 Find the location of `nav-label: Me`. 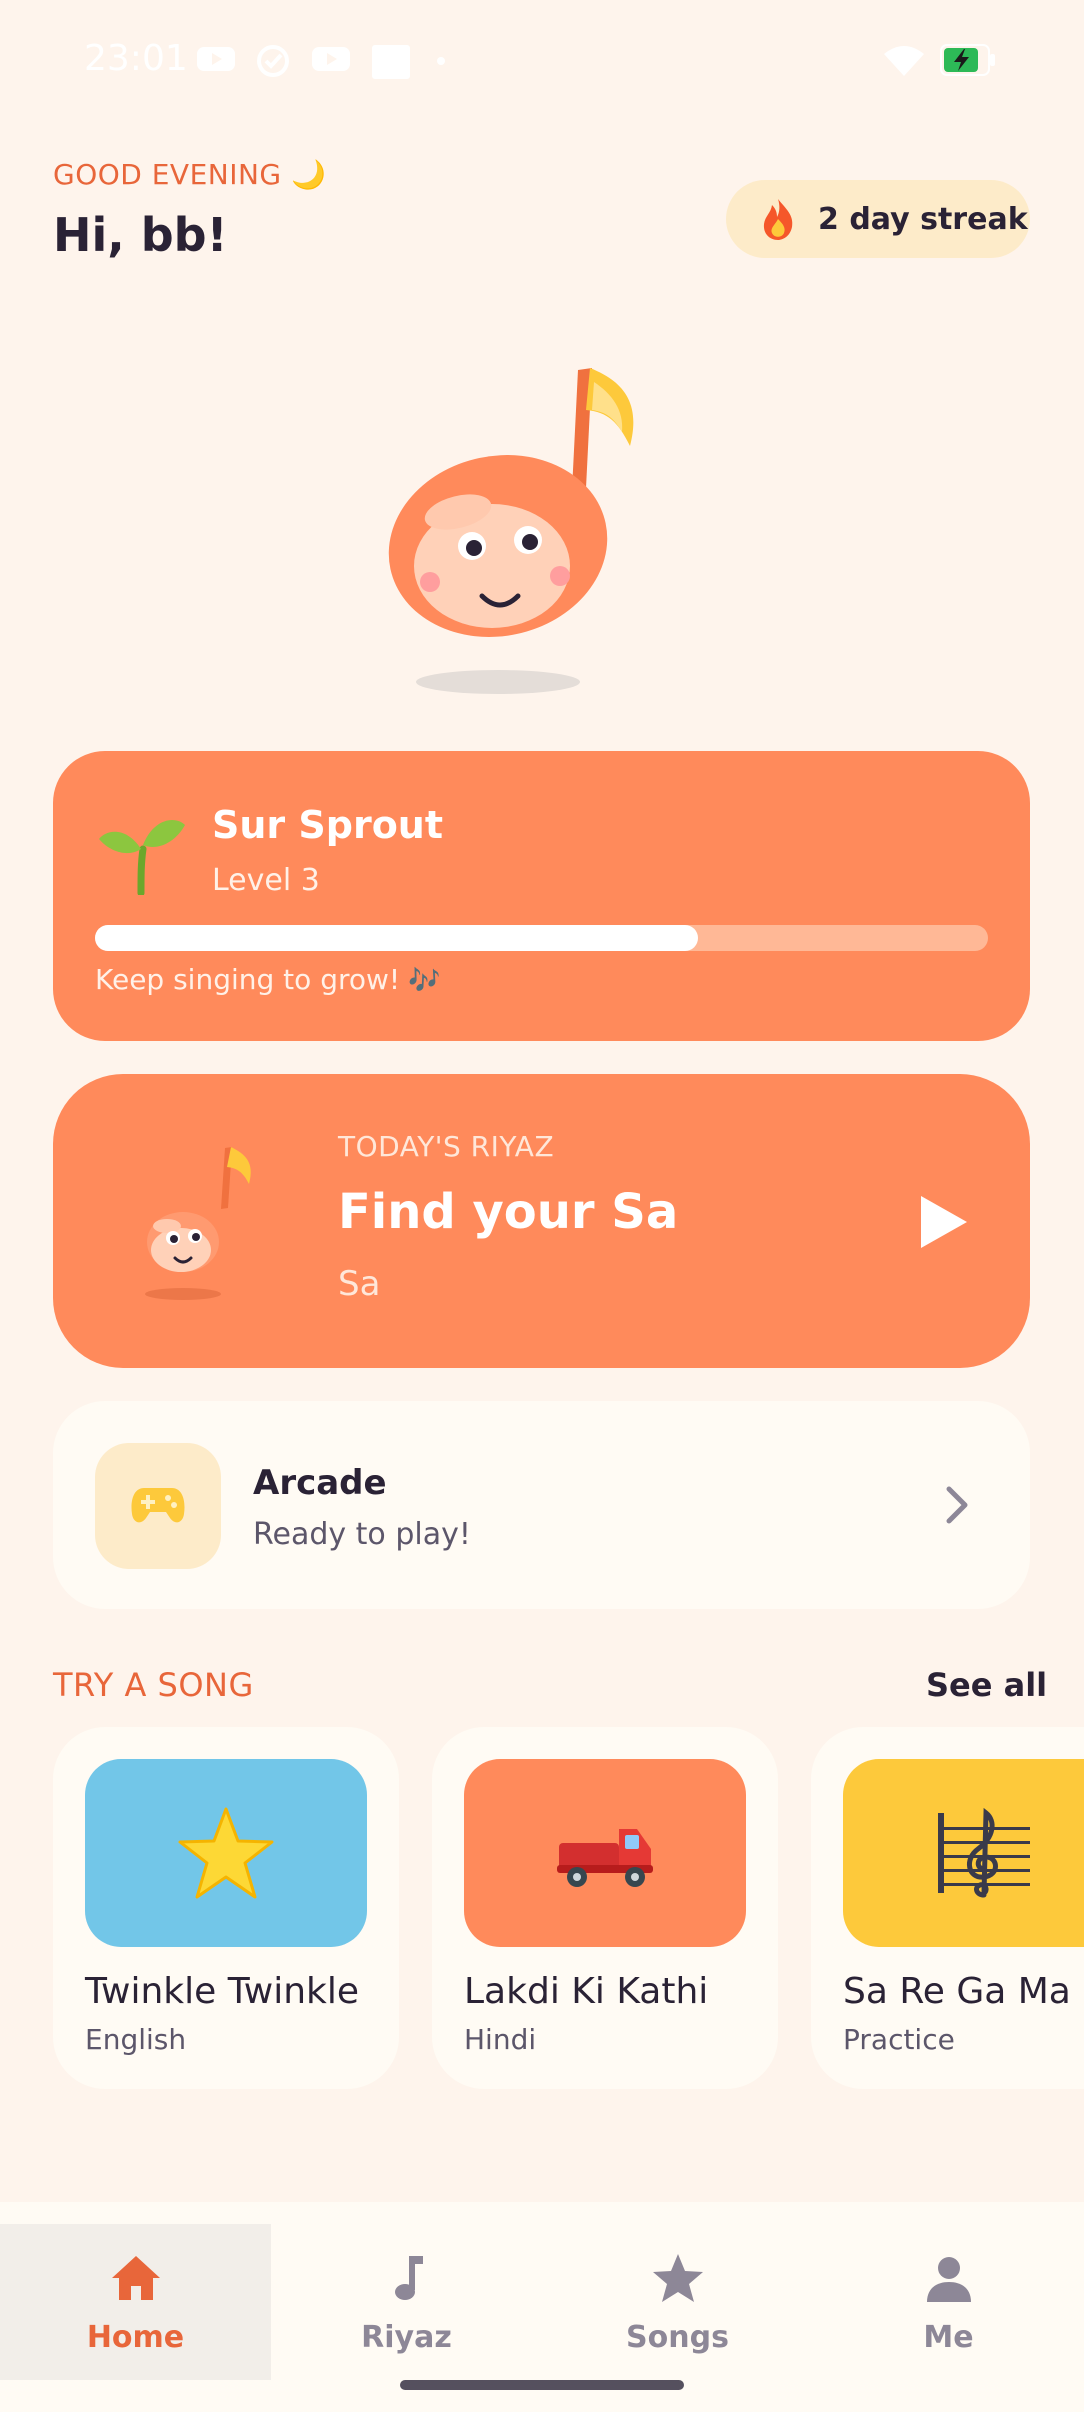

nav-label: Me is located at coordinates (948, 2337).